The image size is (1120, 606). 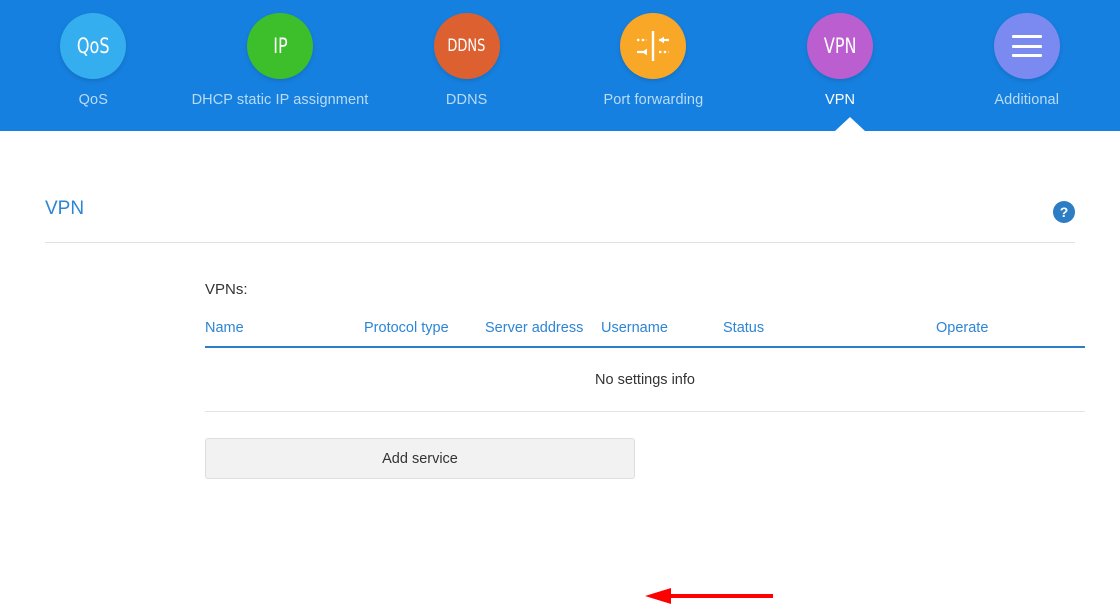 I want to click on nav-item-ddns: DDNS DDNS, so click(x=466, y=54).